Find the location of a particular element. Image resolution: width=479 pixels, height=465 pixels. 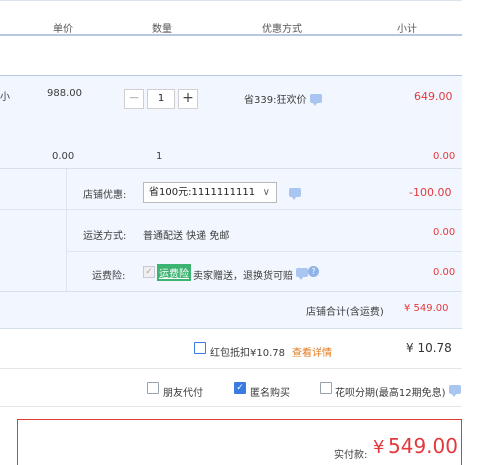

item-name-fragment: 小 is located at coordinates (5, 97).